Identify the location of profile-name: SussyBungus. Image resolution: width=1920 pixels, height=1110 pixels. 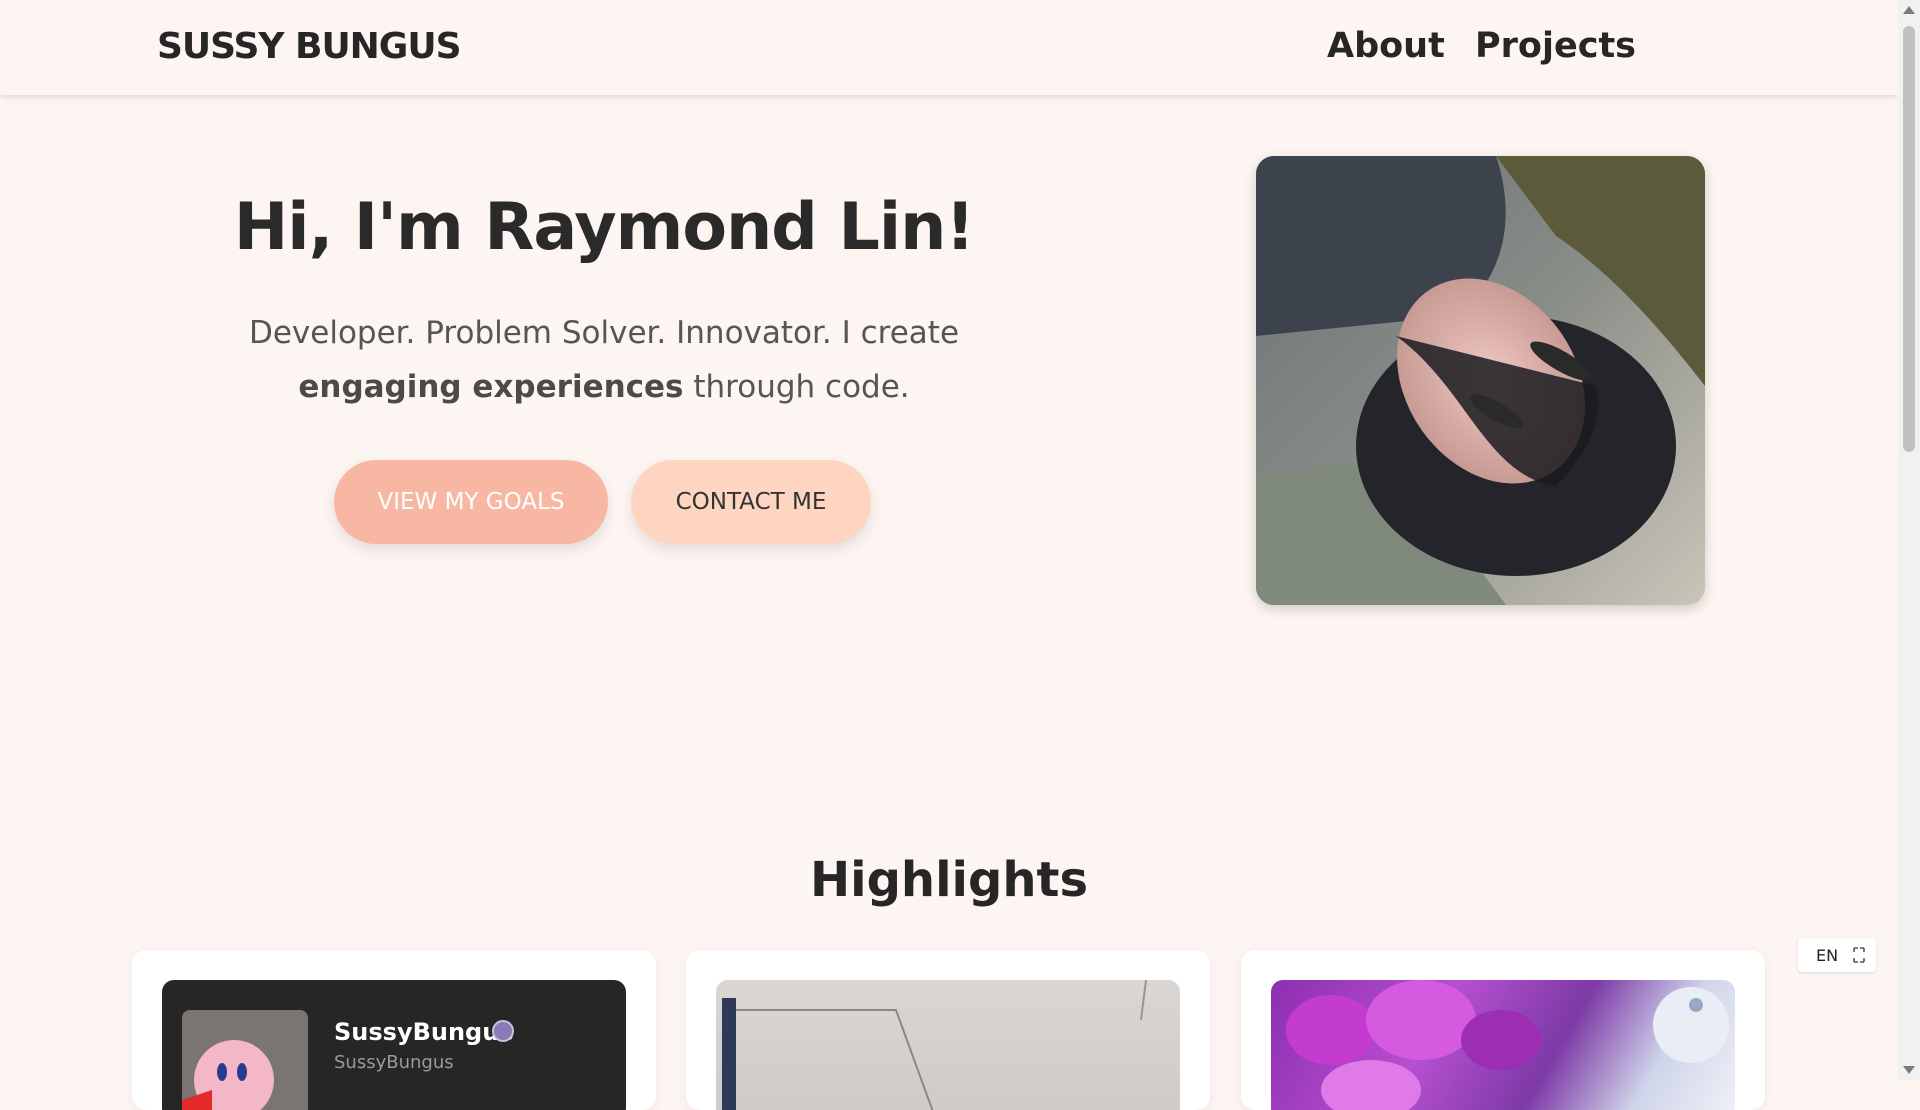
(424, 1032).